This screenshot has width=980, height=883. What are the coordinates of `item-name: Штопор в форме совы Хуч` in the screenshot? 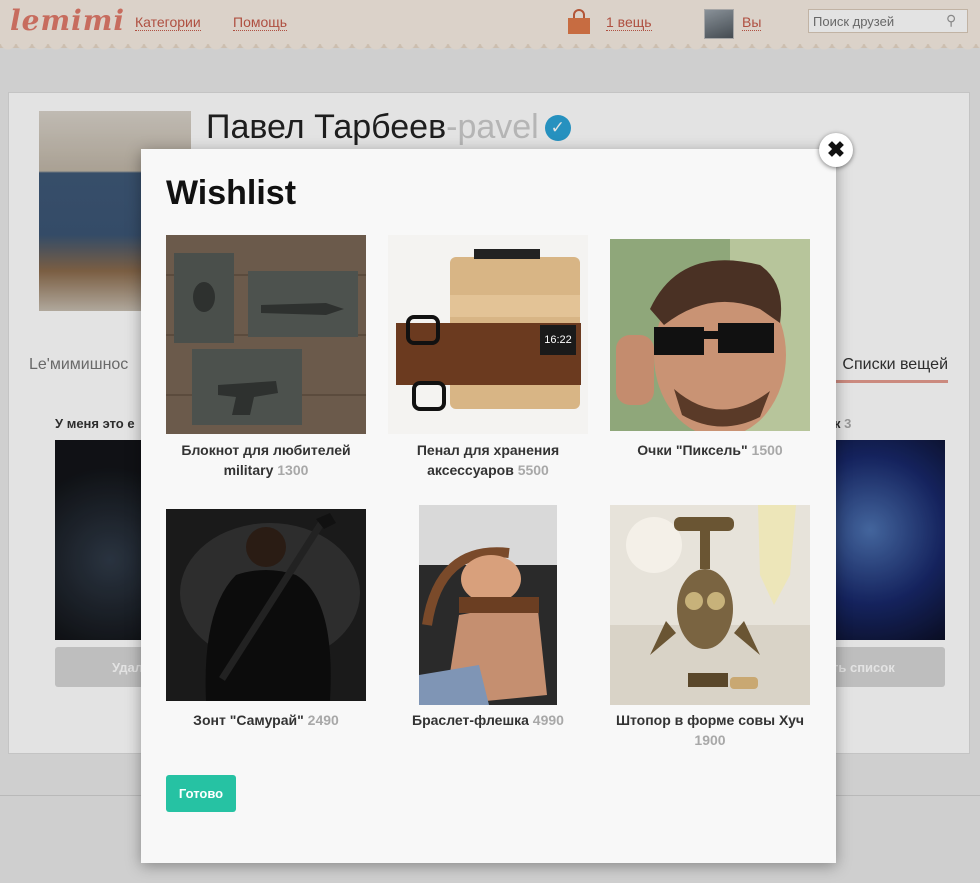 It's located at (710, 720).